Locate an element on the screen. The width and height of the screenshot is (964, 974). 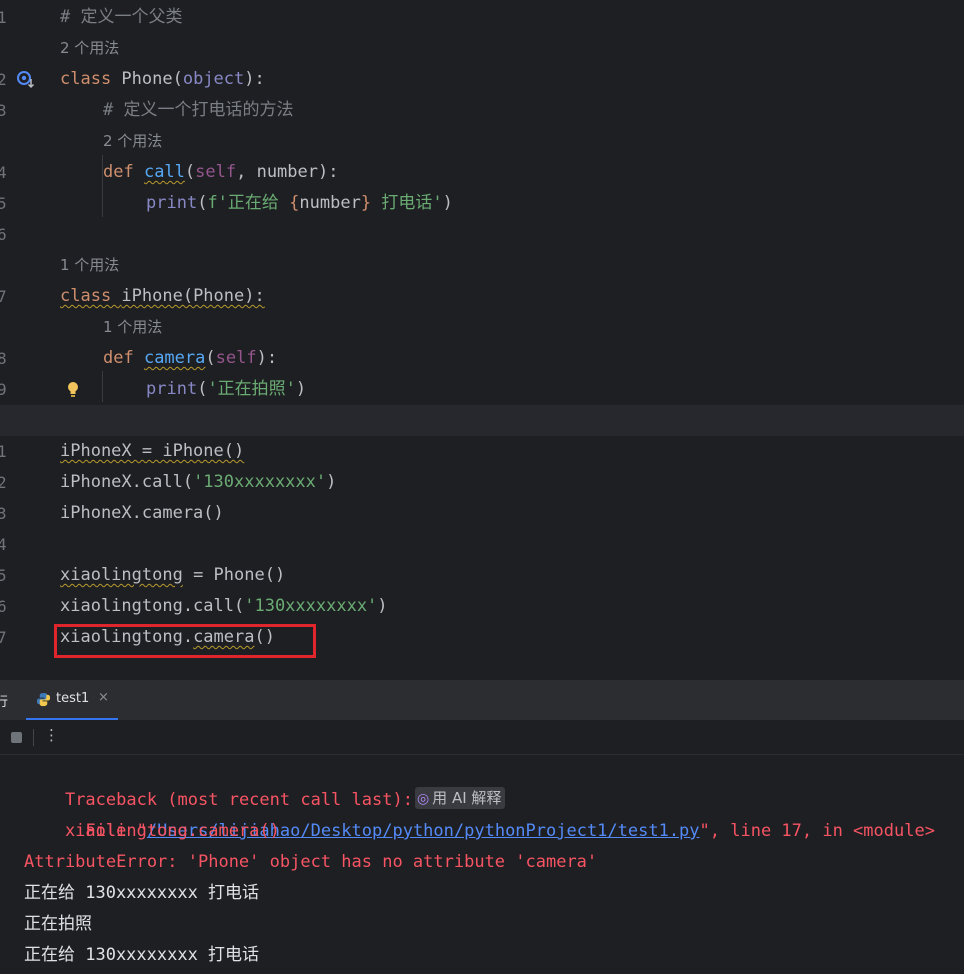
code-token: camera is located at coordinates (174, 358).